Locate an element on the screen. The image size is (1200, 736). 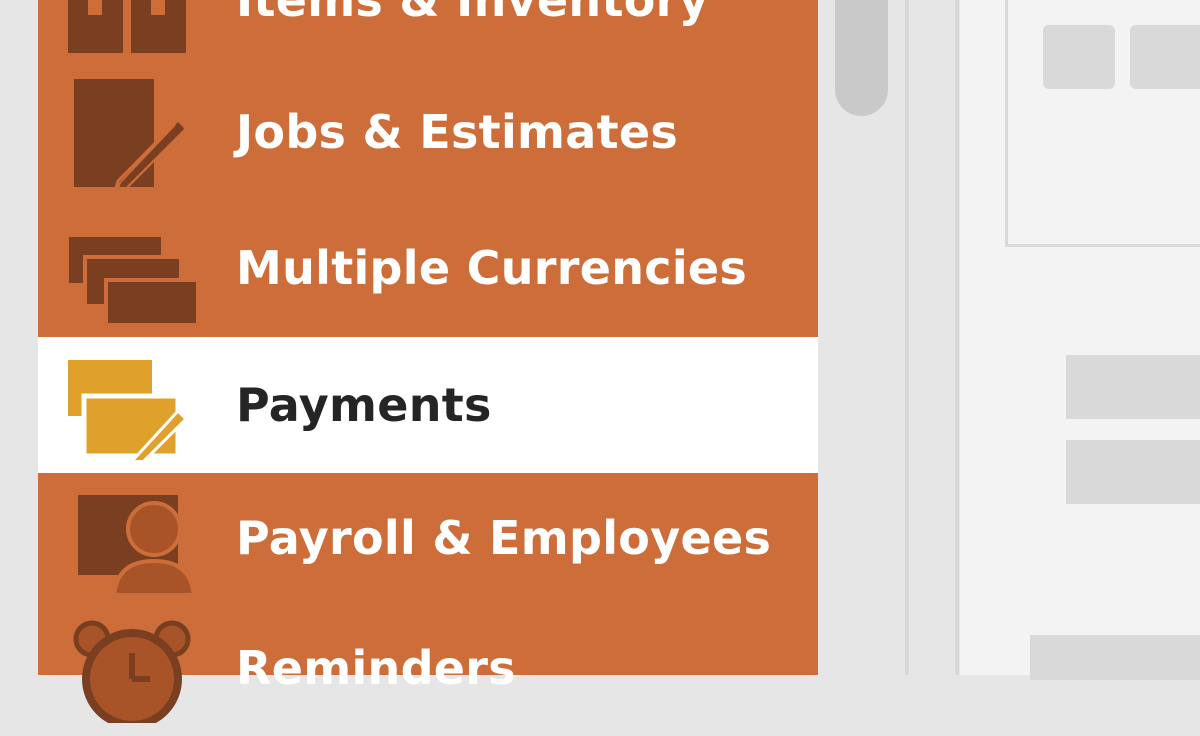
items-inventory-icon is located at coordinates (136, 27).